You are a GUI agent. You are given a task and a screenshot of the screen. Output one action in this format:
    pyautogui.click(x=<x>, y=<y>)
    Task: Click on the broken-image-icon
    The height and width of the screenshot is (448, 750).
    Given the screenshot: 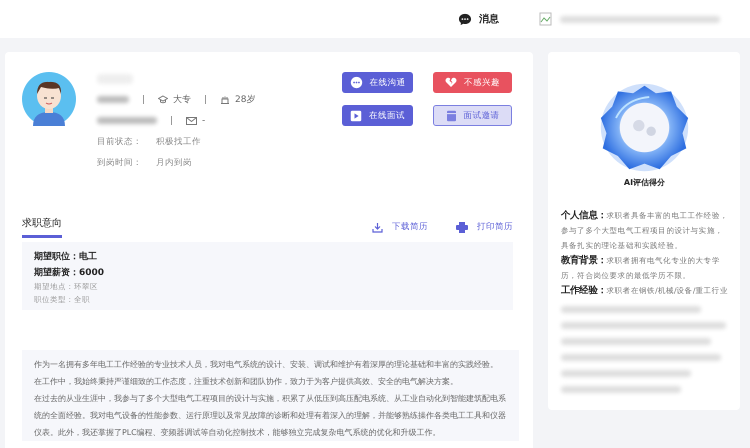 What is the action you would take?
    pyautogui.click(x=545, y=19)
    